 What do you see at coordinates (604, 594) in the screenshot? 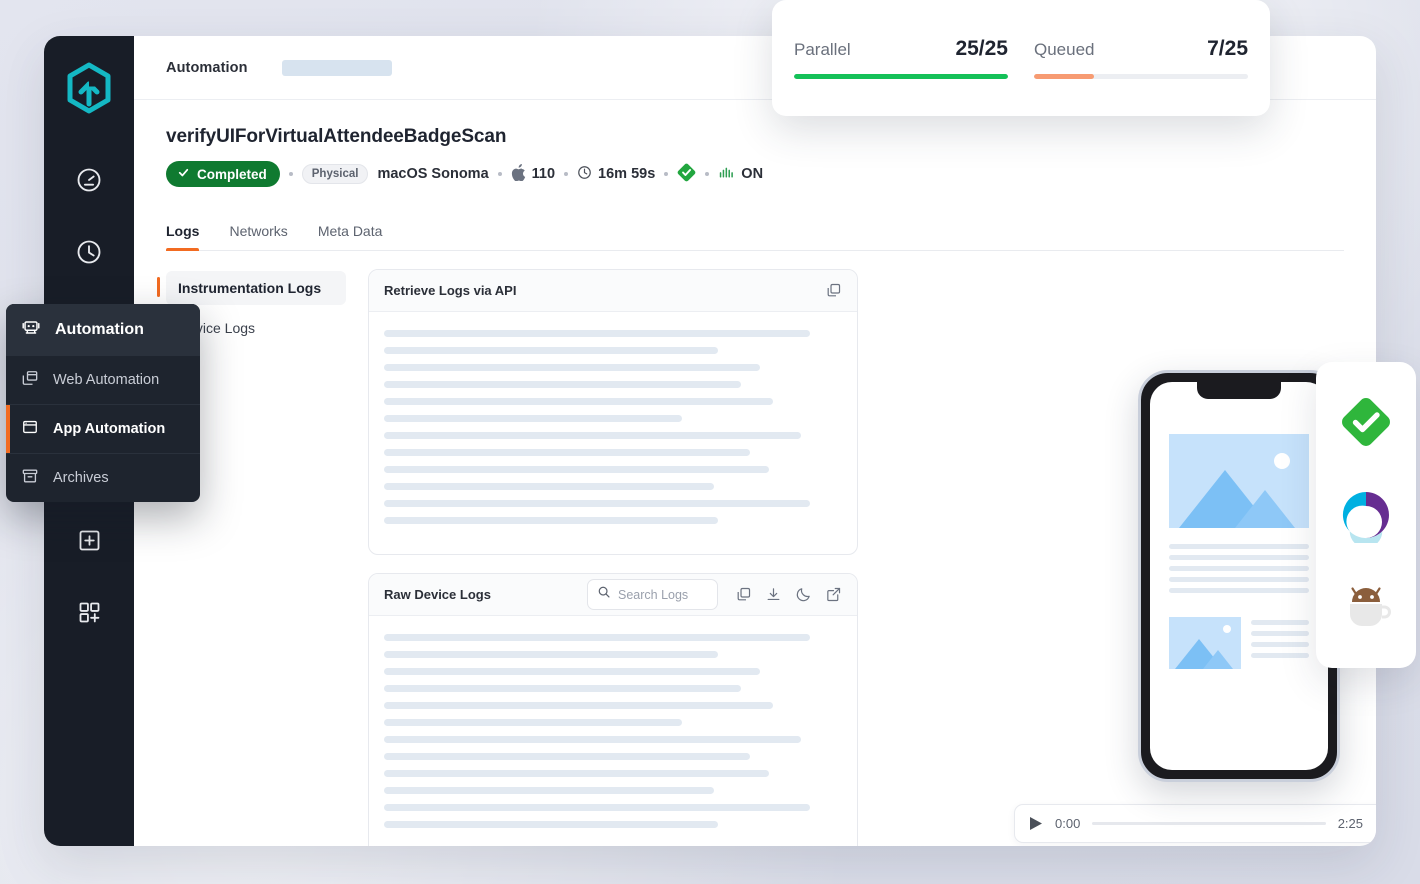
I see `search-icon` at bounding box center [604, 594].